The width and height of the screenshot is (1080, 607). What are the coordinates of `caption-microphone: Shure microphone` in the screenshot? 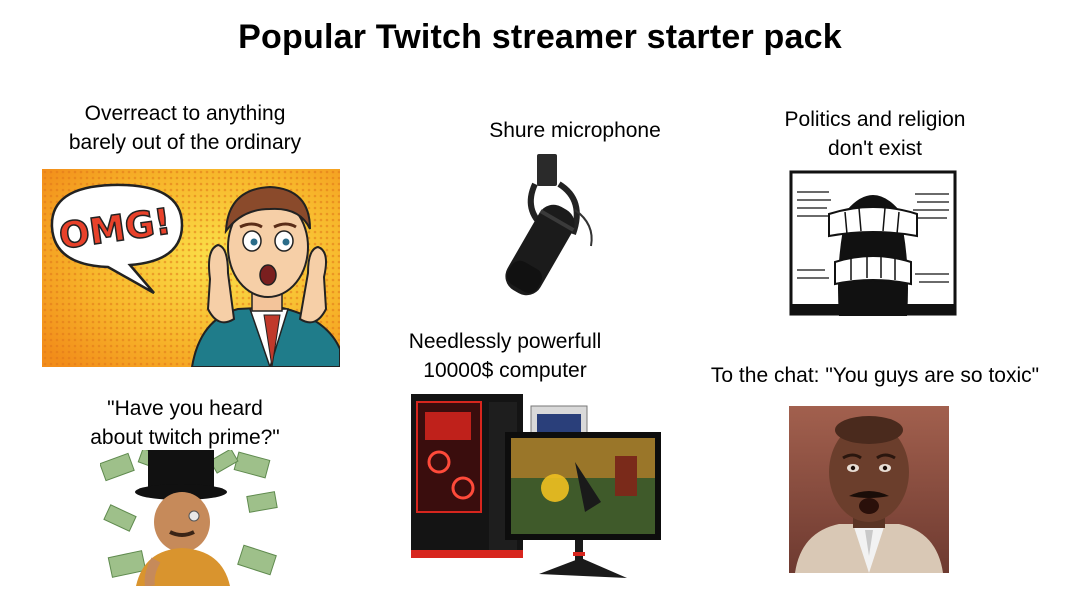 It's located at (575, 130).